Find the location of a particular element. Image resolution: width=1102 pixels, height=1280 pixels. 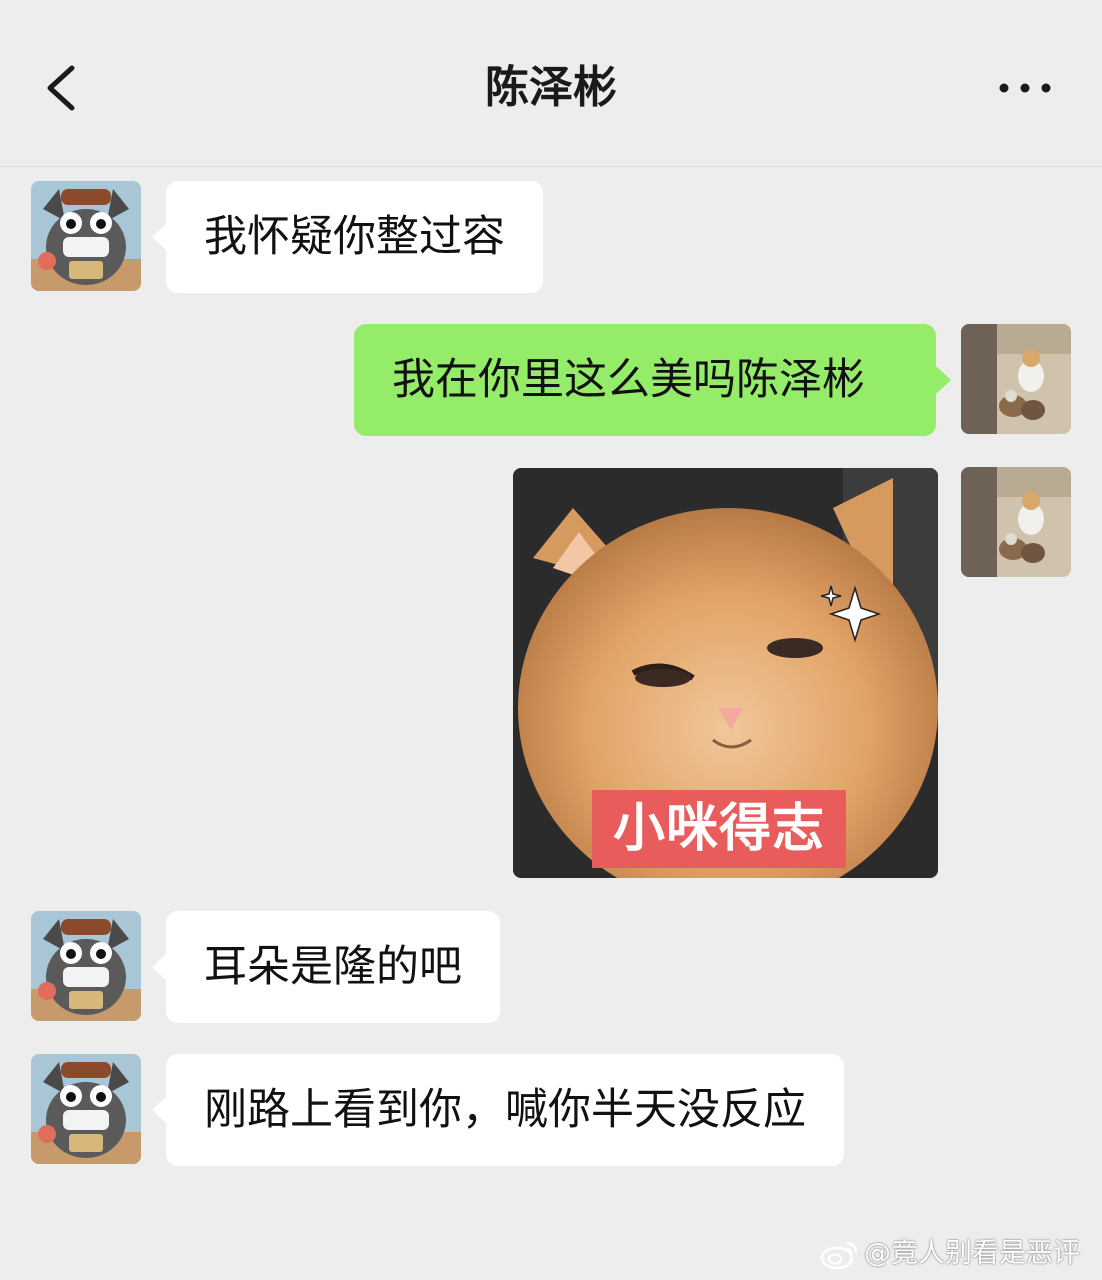

message-text: 刚路上看到你，喊你半天没反应 is located at coordinates (505, 1110).